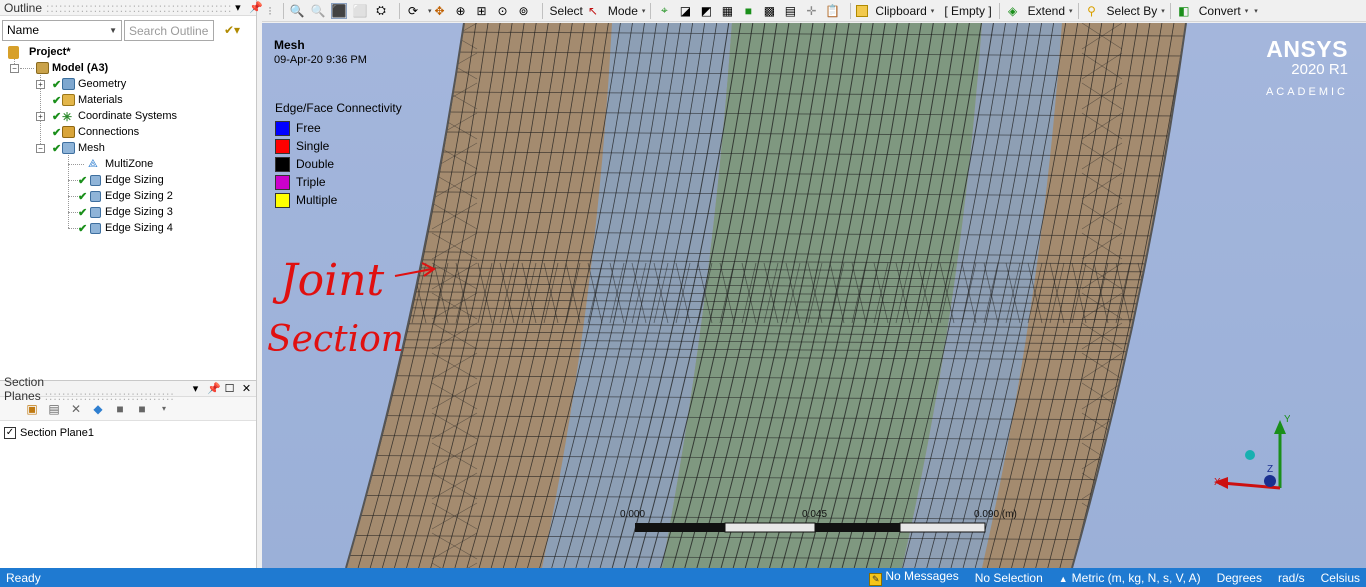 This screenshot has height=587, width=1366. What do you see at coordinates (338, 164) in the screenshot?
I see `legend-item: Double` at bounding box center [338, 164].